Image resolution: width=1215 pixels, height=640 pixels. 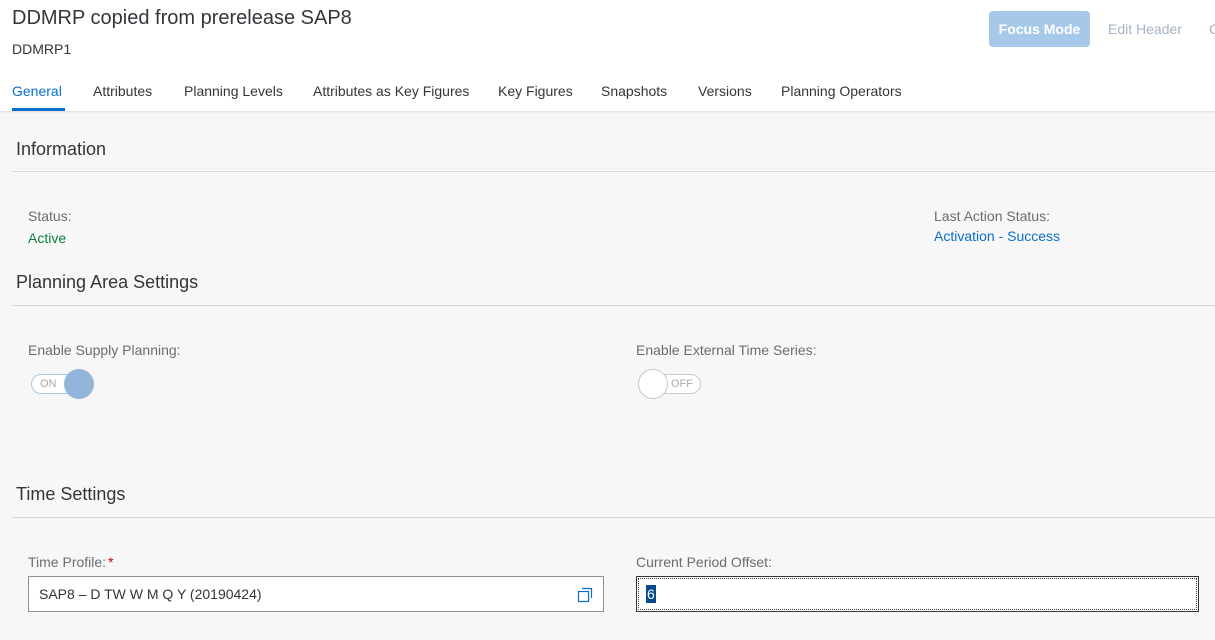 I want to click on tab-general: General, so click(x=38, y=96).